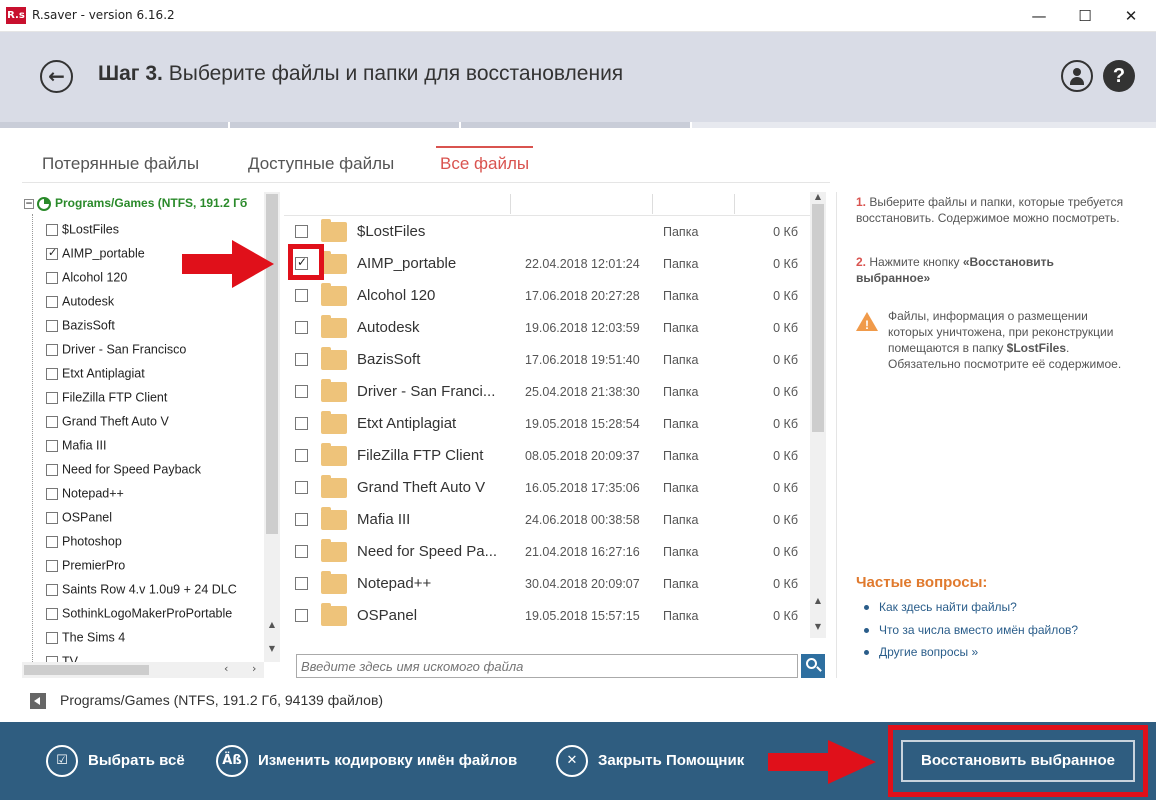  What do you see at coordinates (38, 701) in the screenshot?
I see `collapse-panel-icon` at bounding box center [38, 701].